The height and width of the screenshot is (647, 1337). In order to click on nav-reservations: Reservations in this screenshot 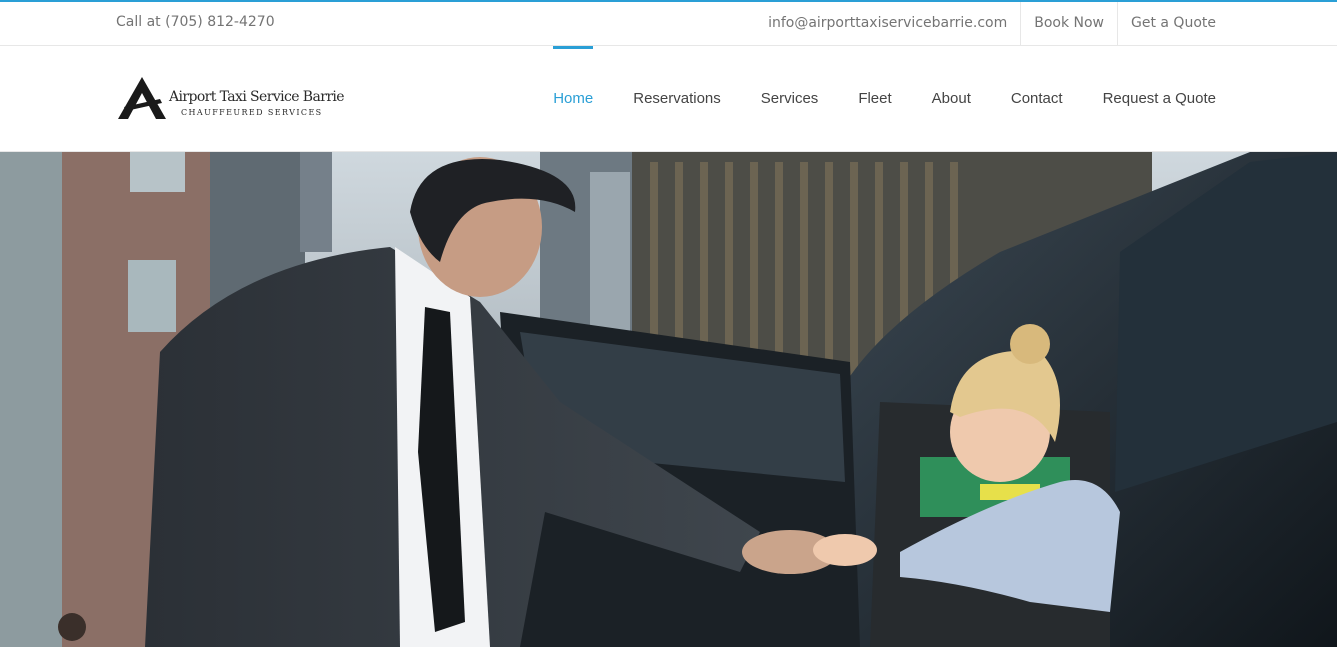, I will do `click(677, 99)`.